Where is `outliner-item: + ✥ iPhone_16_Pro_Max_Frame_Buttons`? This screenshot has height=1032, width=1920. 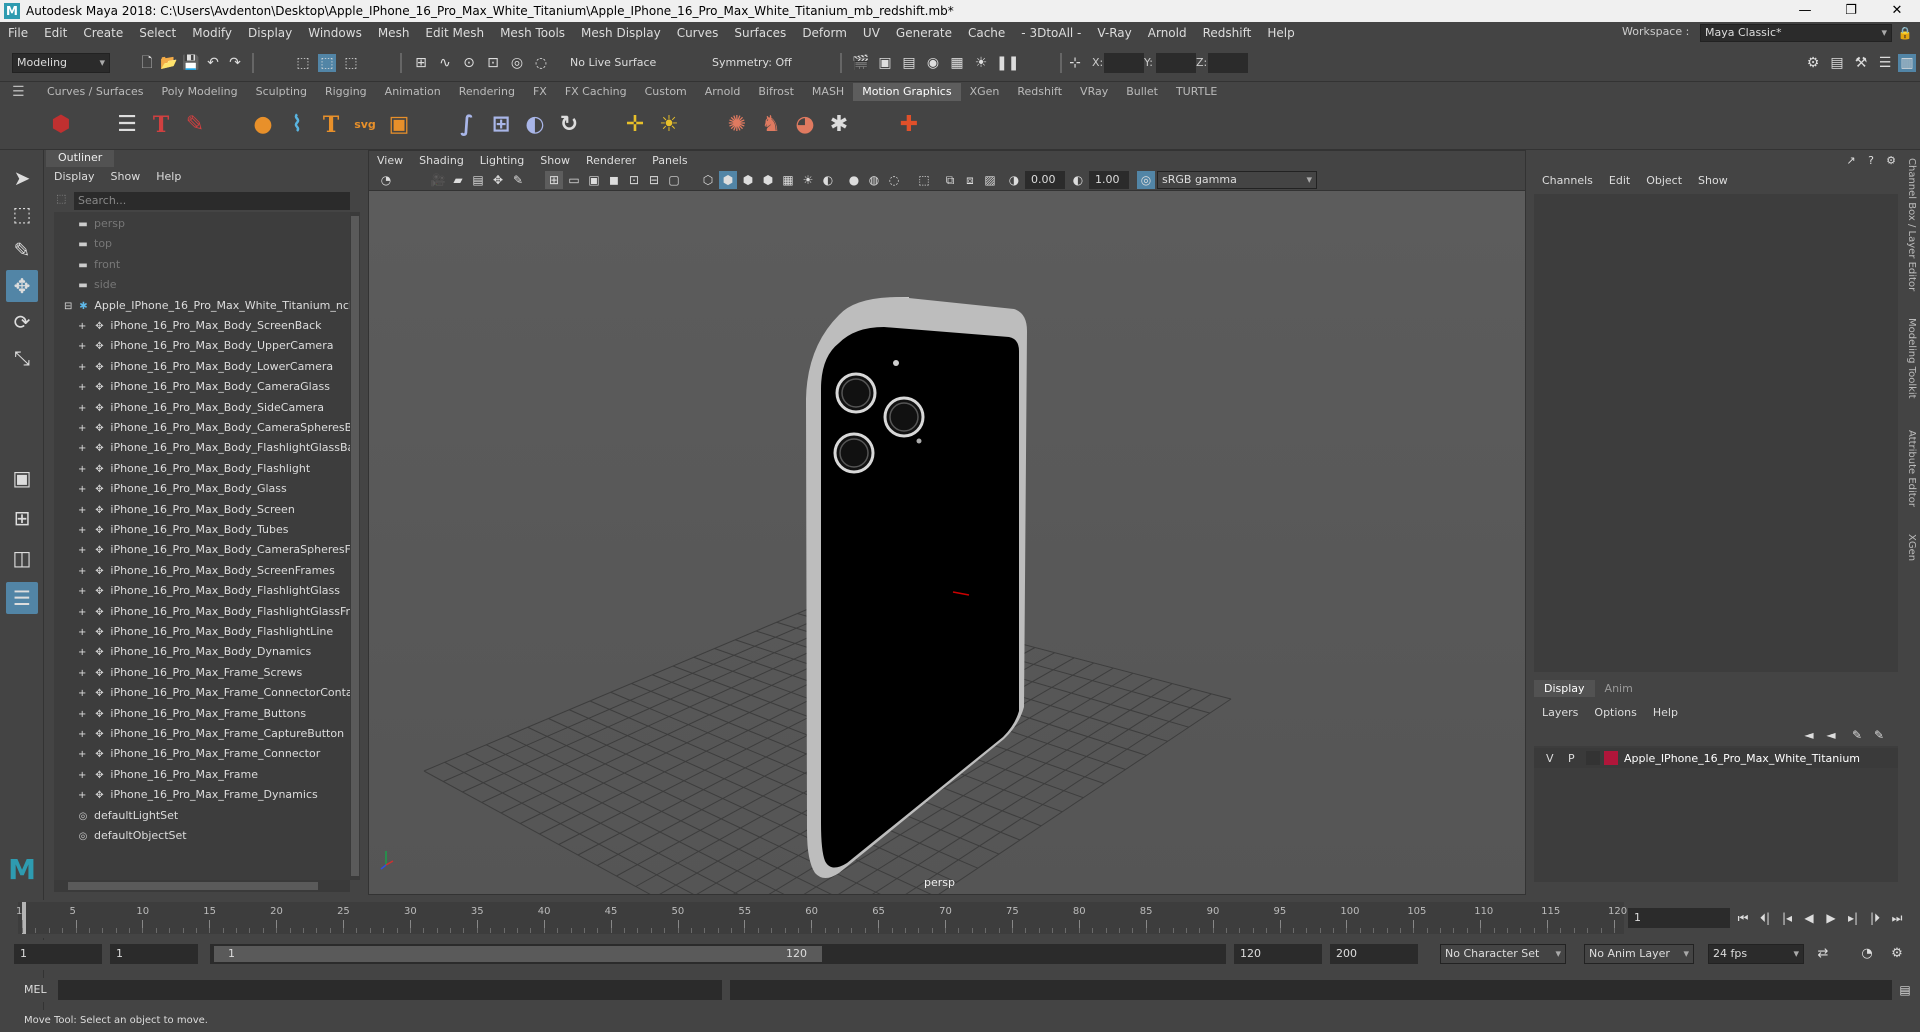
outliner-item: + ✥ iPhone_16_Pro_Max_Frame_Buttons is located at coordinates (202, 714).